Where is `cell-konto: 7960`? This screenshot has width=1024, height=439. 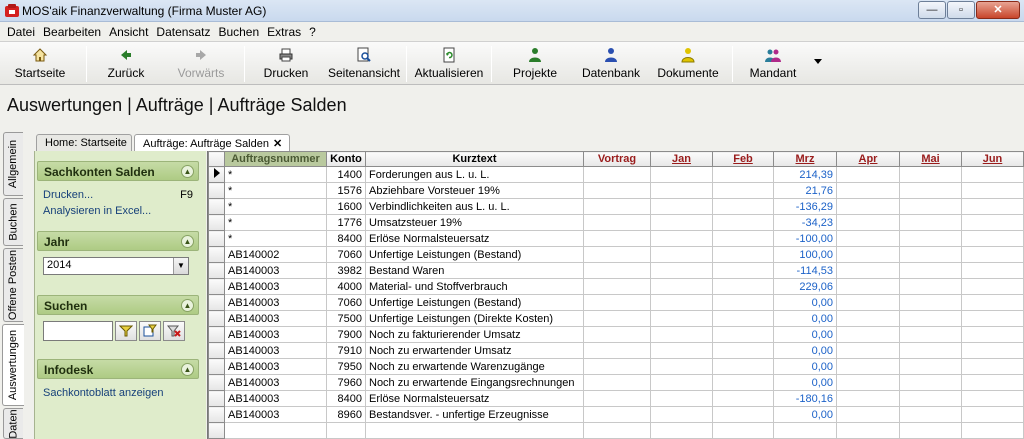 cell-konto: 7960 is located at coordinates (346, 382).